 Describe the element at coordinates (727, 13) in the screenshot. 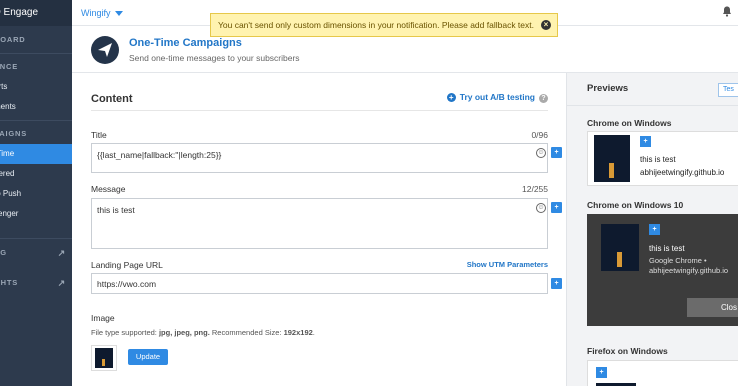

I see `bell-icon` at that location.